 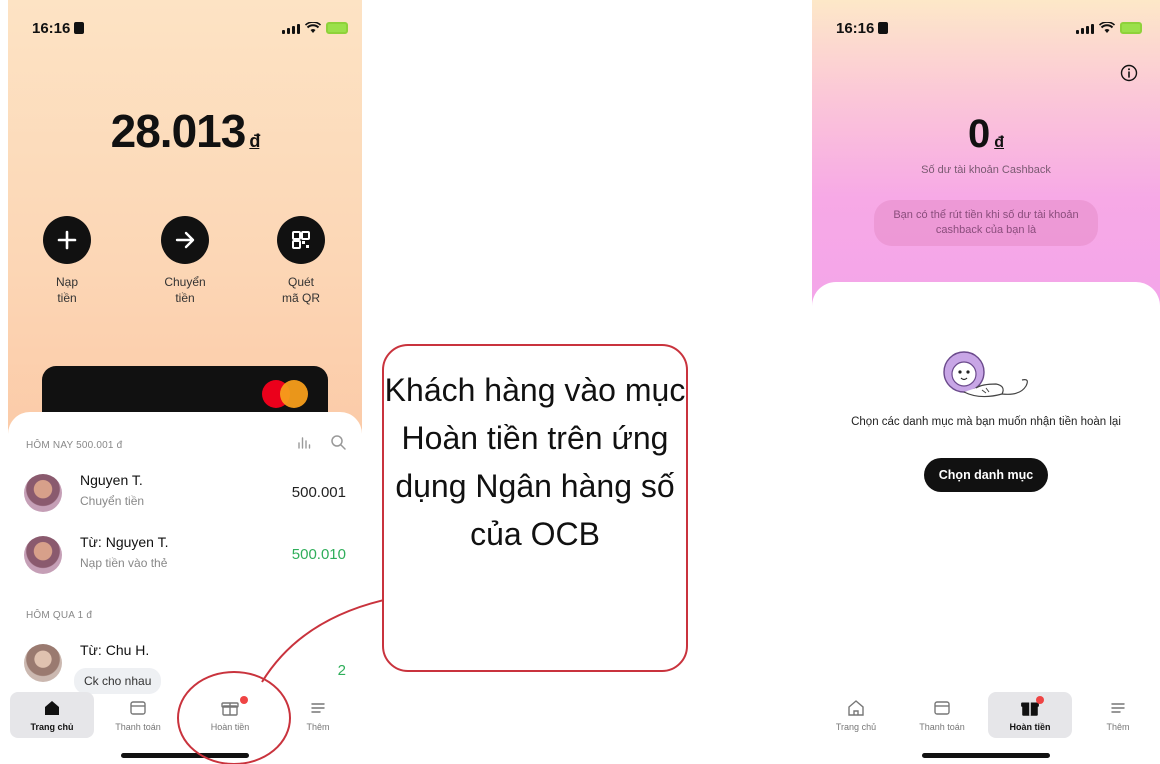 I want to click on lion-mascot-illustration, so click(x=985, y=374).